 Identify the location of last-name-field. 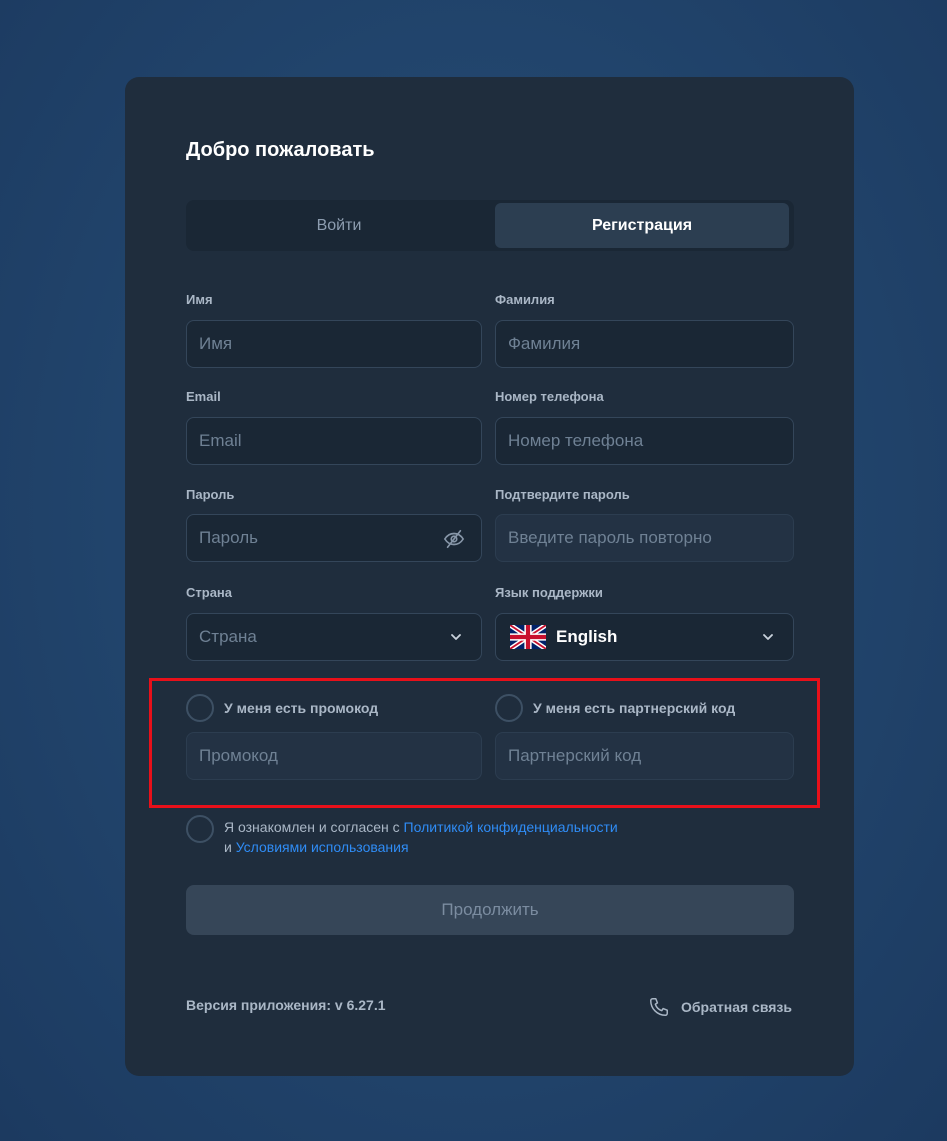
(644, 344).